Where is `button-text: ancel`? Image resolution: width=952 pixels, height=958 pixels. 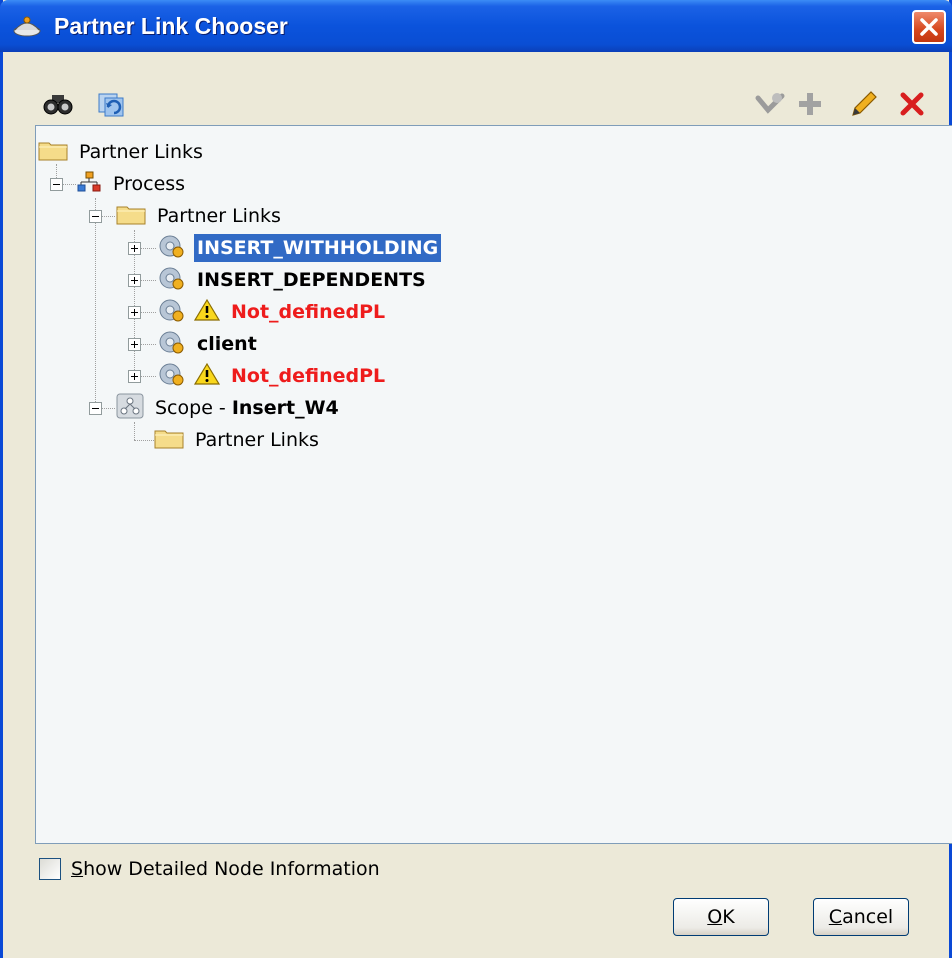
button-text: ancel is located at coordinates (868, 917).